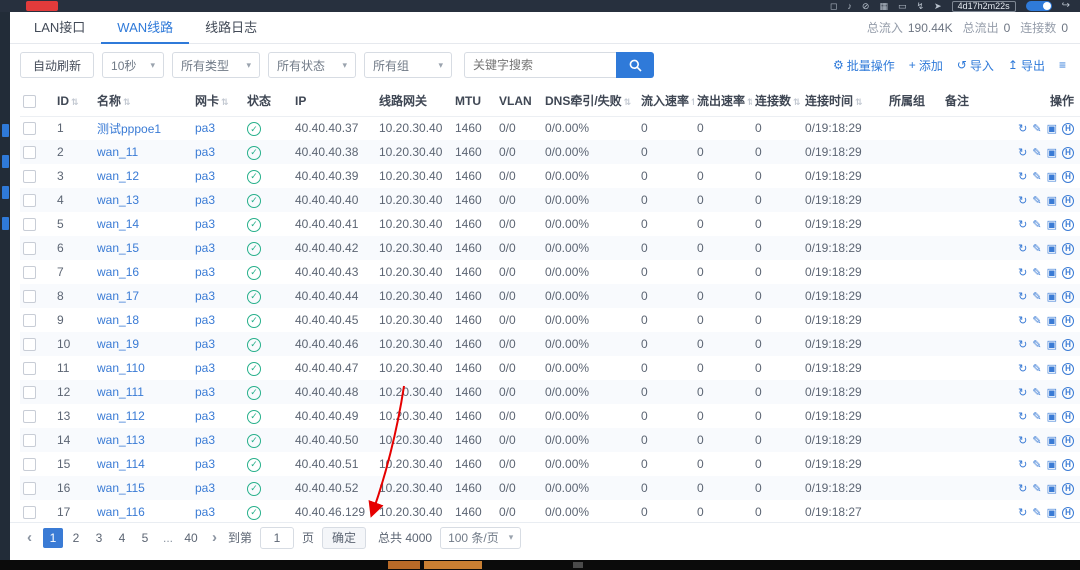  I want to click on page-2: 2, so click(76, 538).